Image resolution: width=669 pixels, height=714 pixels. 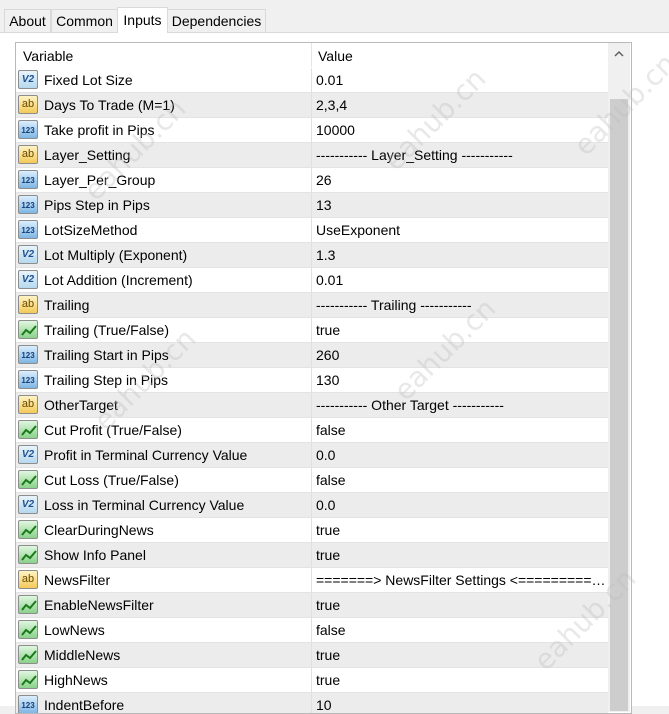 What do you see at coordinates (144, 505) in the screenshot?
I see `variable-name: Loss in Terminal Currency Value` at bounding box center [144, 505].